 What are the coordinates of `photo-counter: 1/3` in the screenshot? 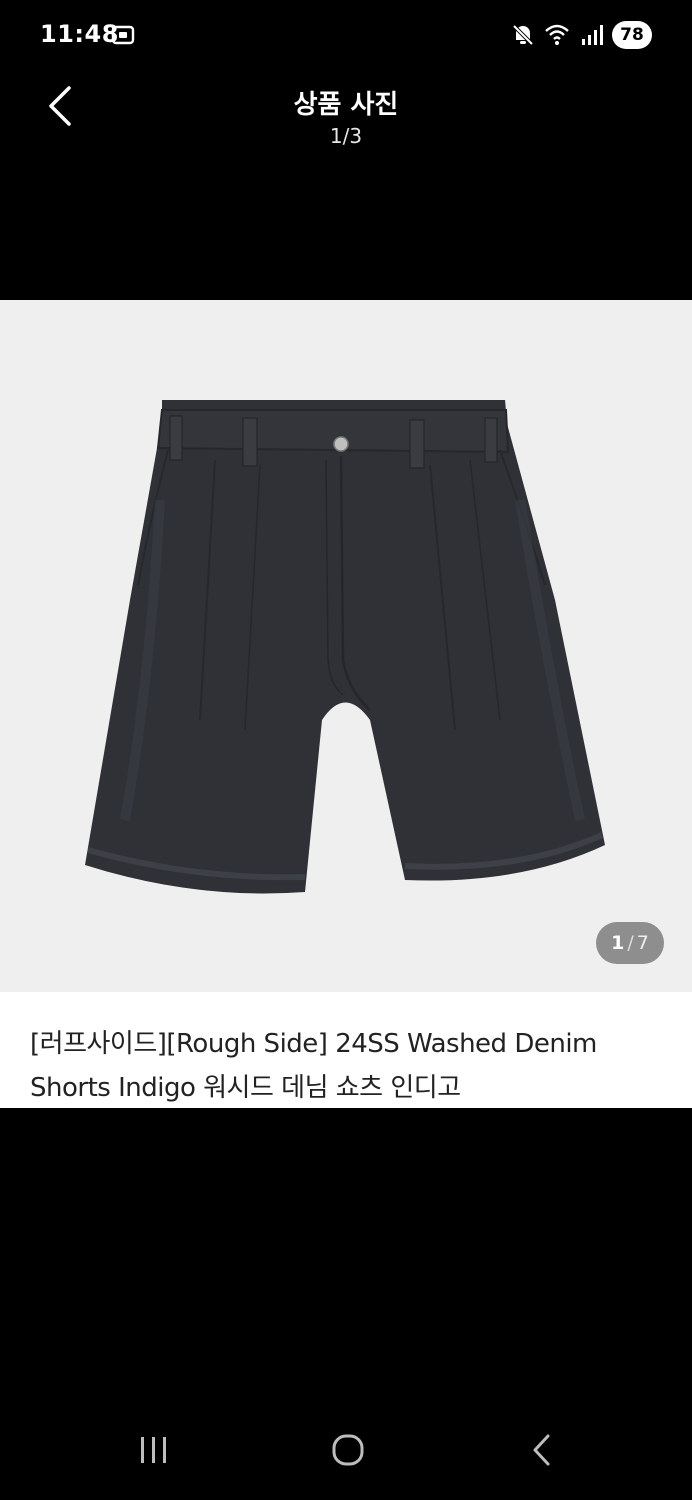 It's located at (346, 136).